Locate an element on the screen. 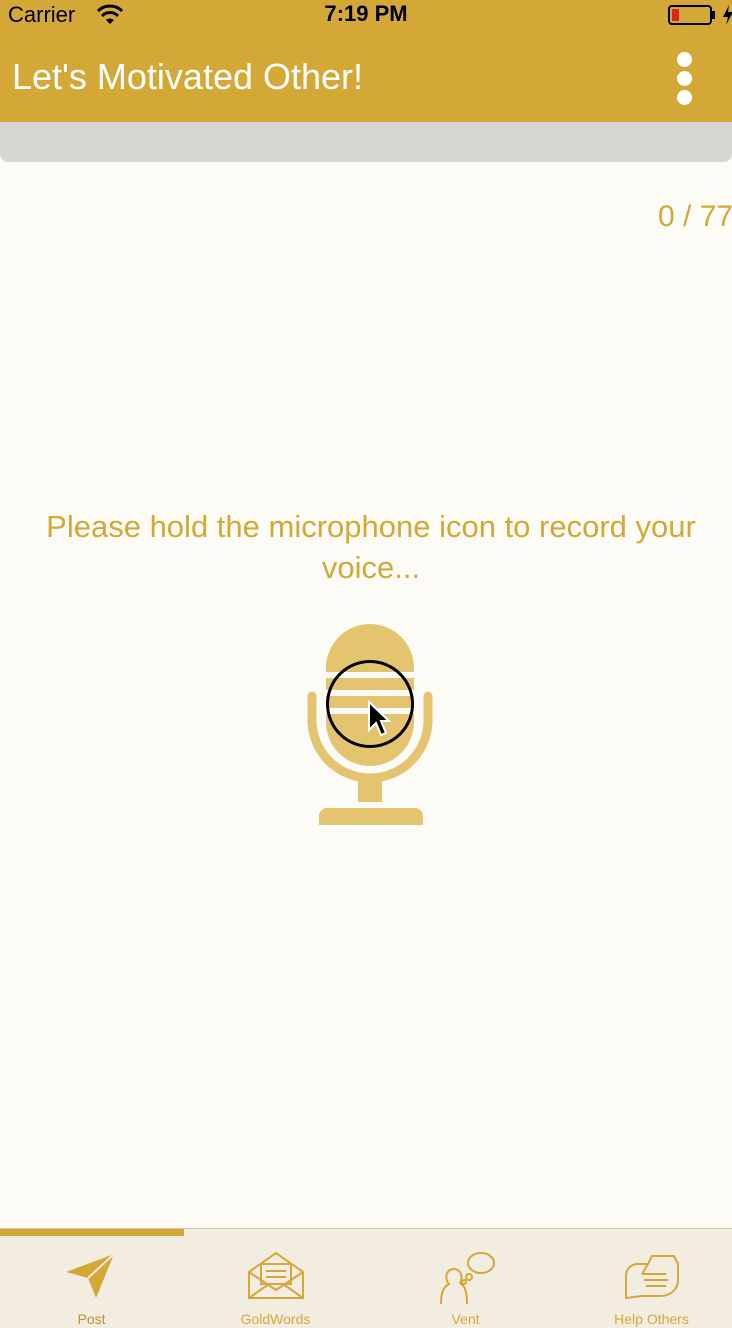 Image resolution: width=732 pixels, height=1328 pixels. microphone-icon is located at coordinates (370, 725).